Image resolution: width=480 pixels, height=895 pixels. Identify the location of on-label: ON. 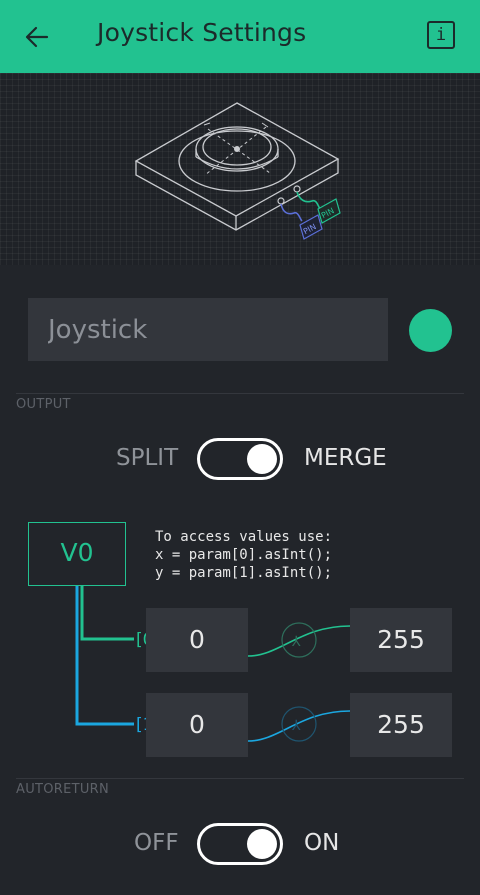
(322, 843).